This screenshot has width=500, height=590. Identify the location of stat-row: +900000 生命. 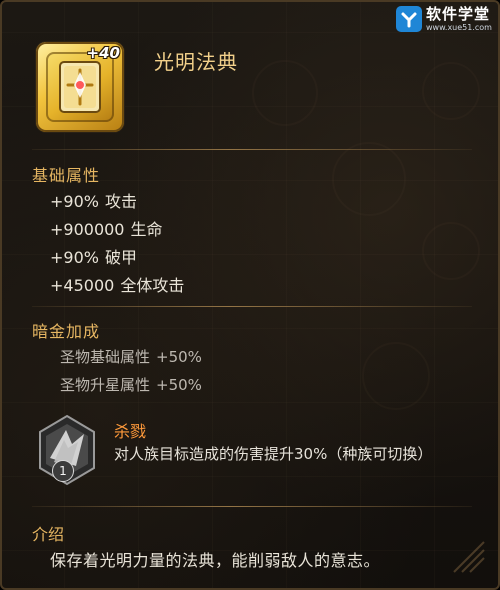
(106, 228).